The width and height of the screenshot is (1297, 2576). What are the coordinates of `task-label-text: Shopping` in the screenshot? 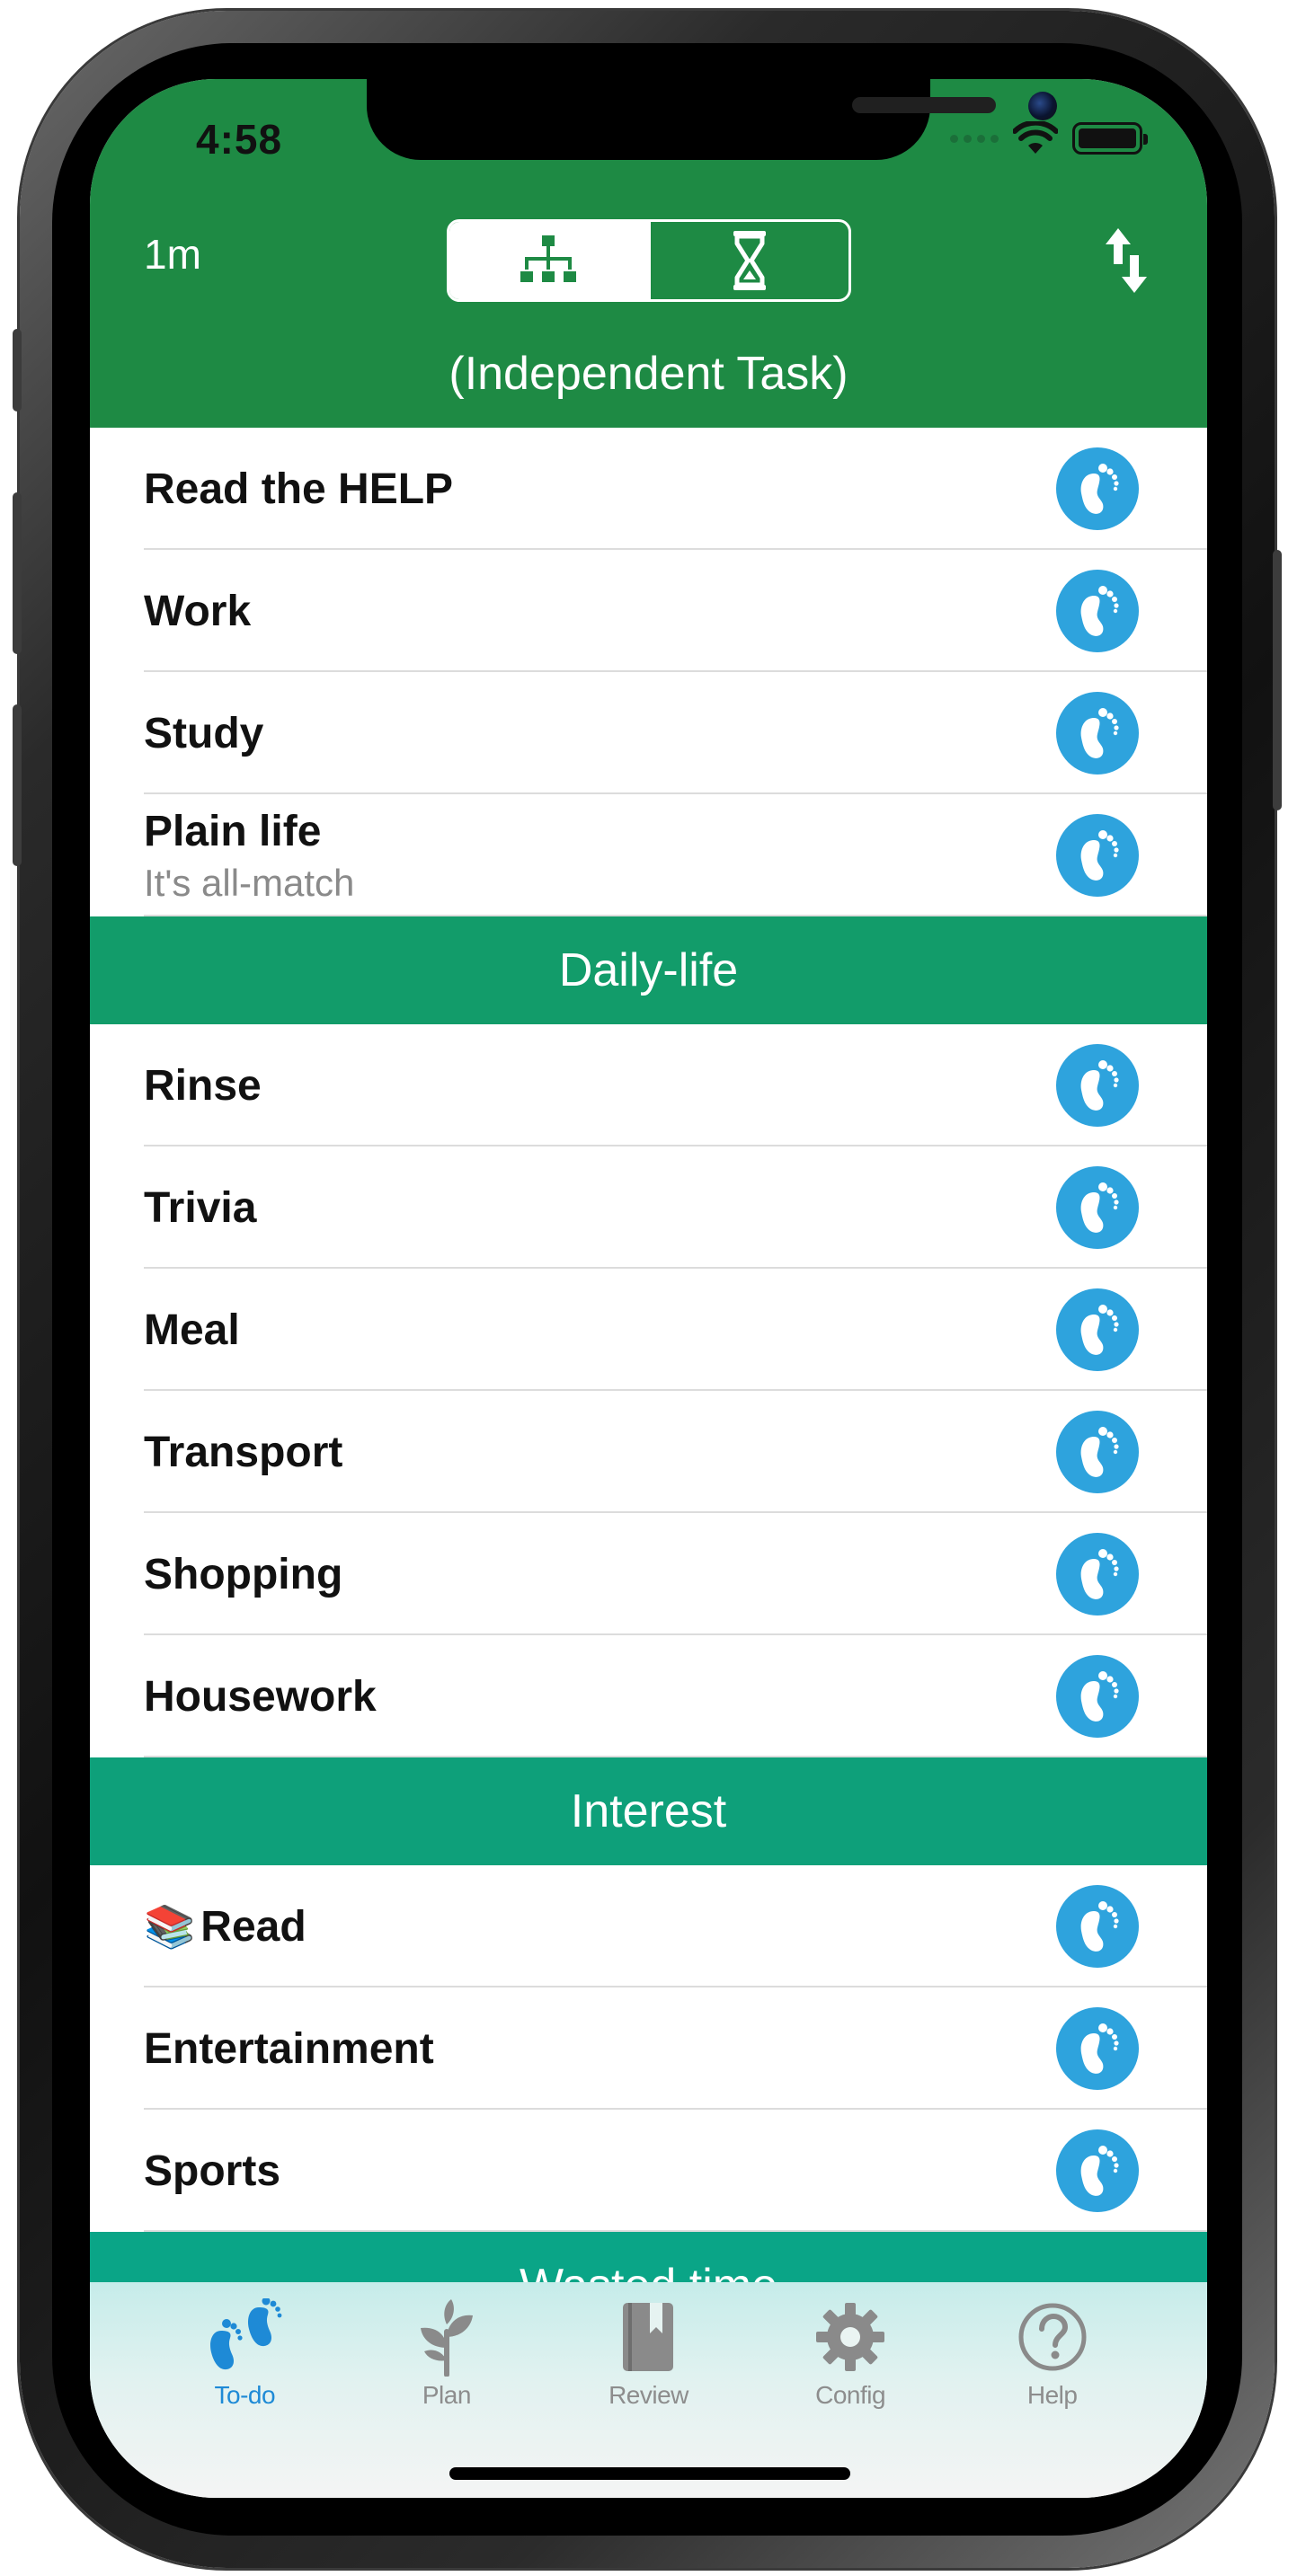 It's located at (244, 1574).